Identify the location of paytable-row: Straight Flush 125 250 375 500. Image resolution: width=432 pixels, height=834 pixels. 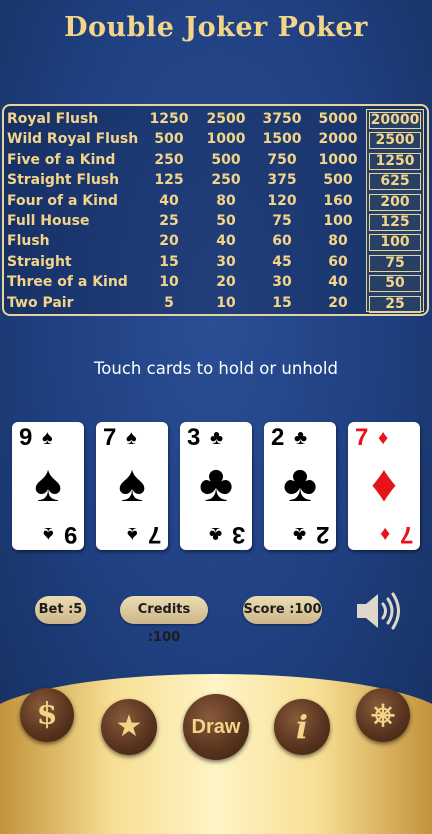
(215, 182).